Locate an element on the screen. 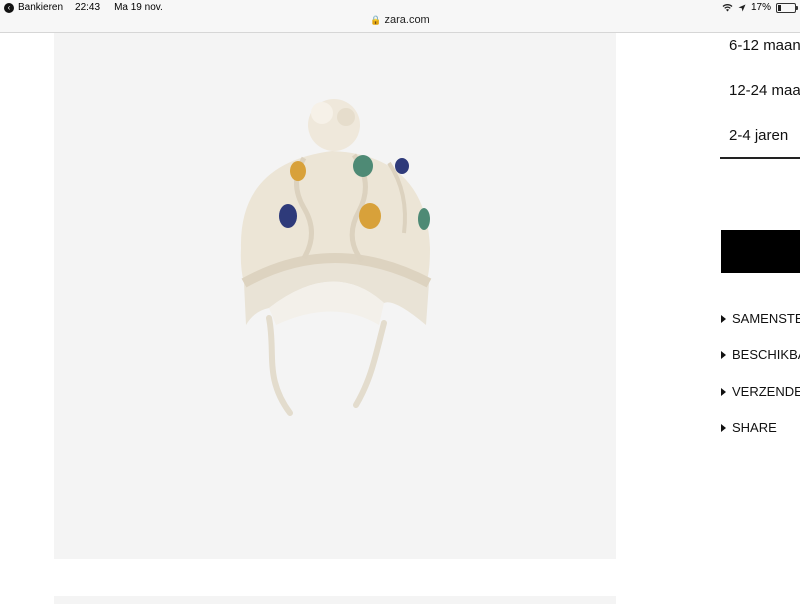 Image resolution: width=800 pixels, height=604 pixels. accordion-label: VERZENDEN is located at coordinates (766, 391).